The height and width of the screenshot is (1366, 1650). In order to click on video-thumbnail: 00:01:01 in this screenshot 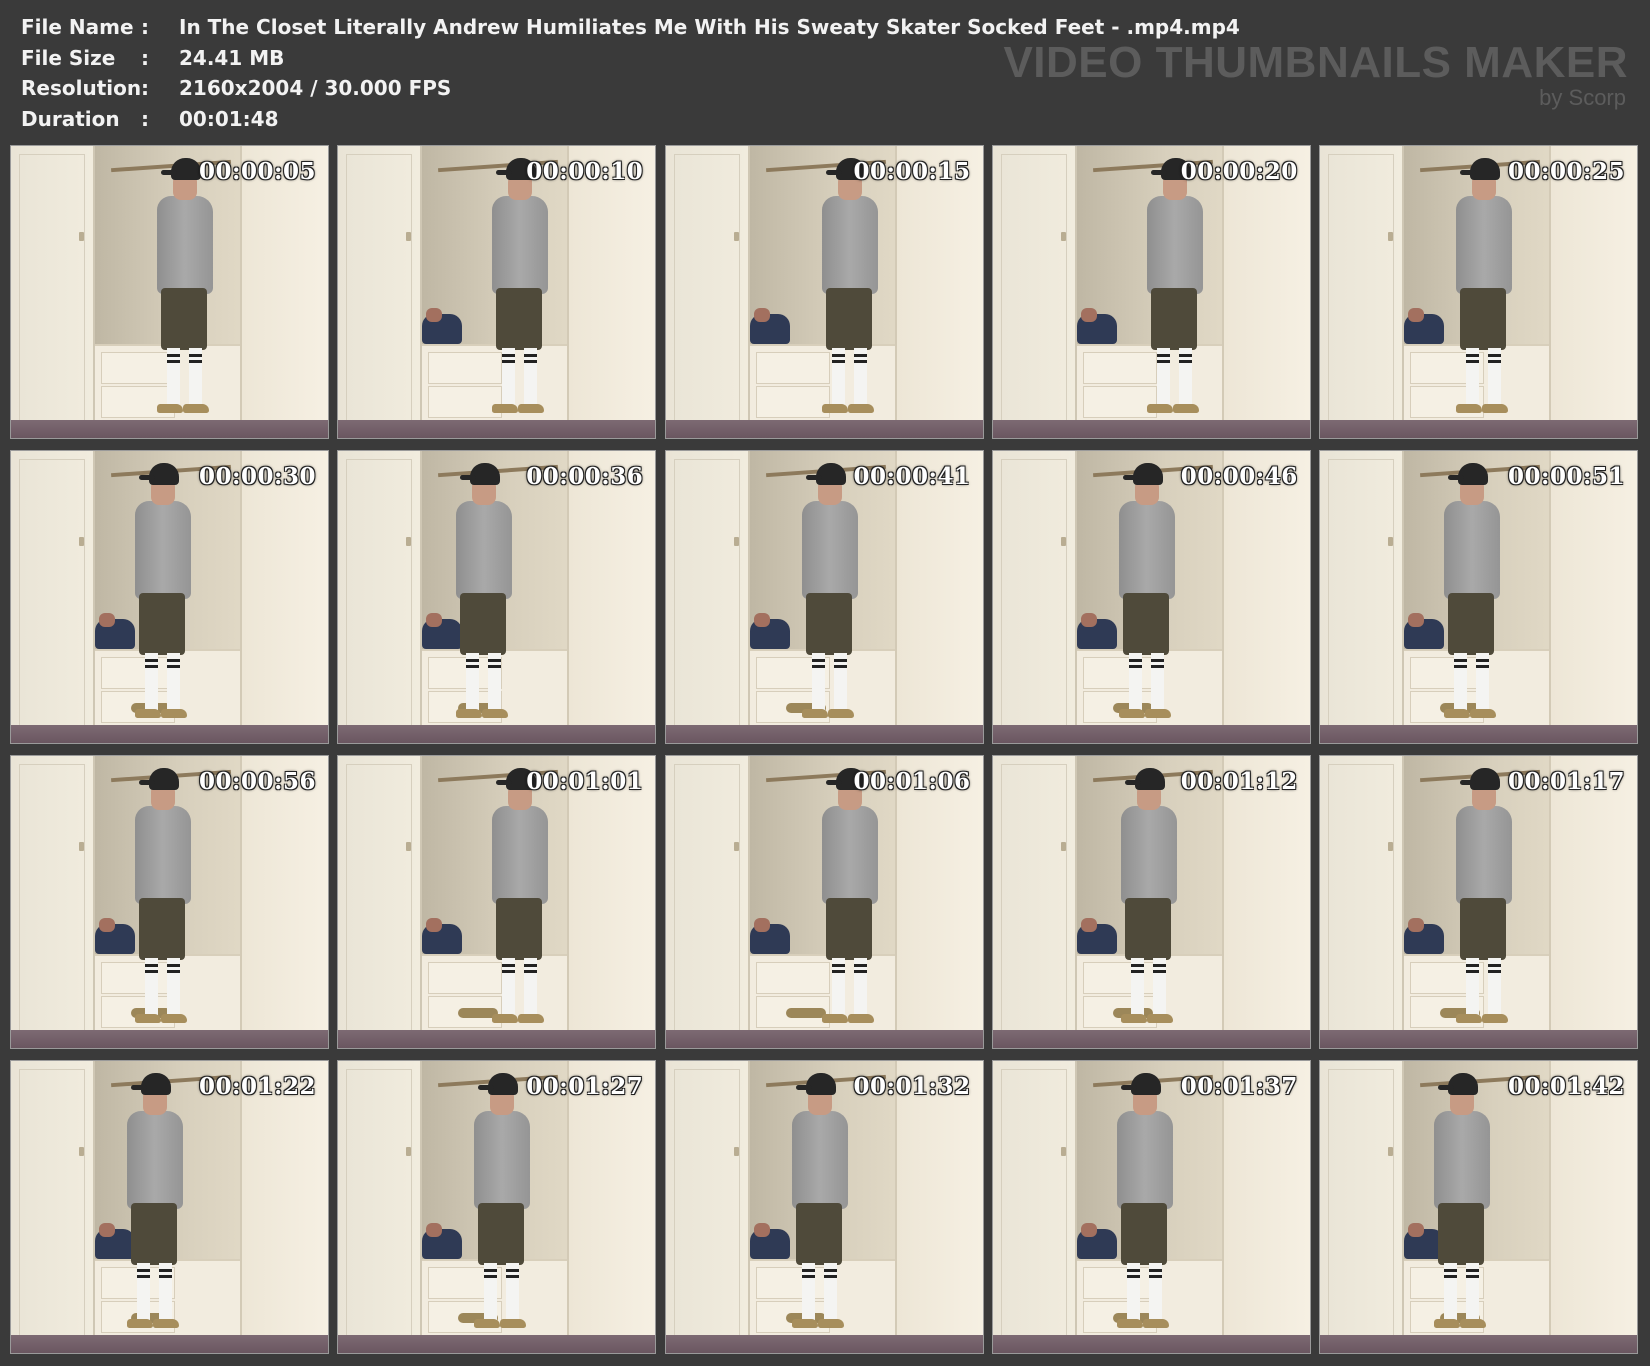, I will do `click(497, 902)`.